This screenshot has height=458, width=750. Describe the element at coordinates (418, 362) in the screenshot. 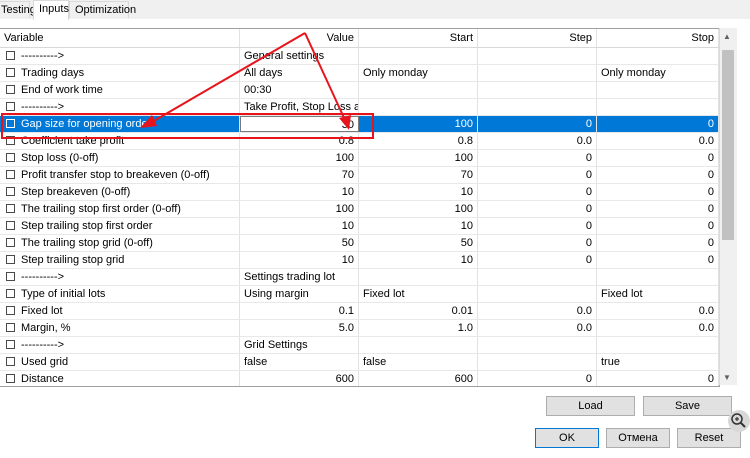

I see `start-cell: false` at that location.